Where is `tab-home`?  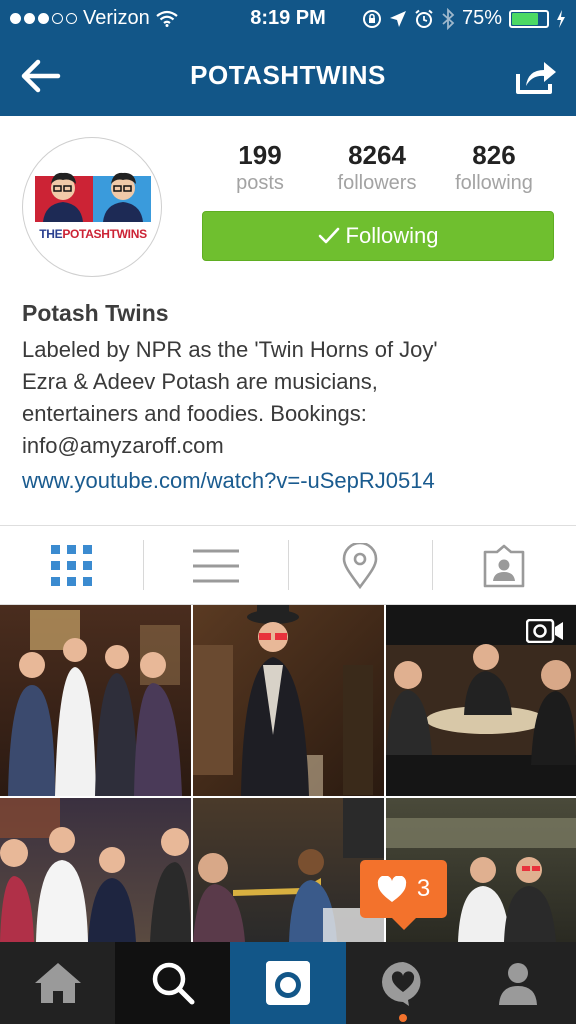
tab-home is located at coordinates (57, 983).